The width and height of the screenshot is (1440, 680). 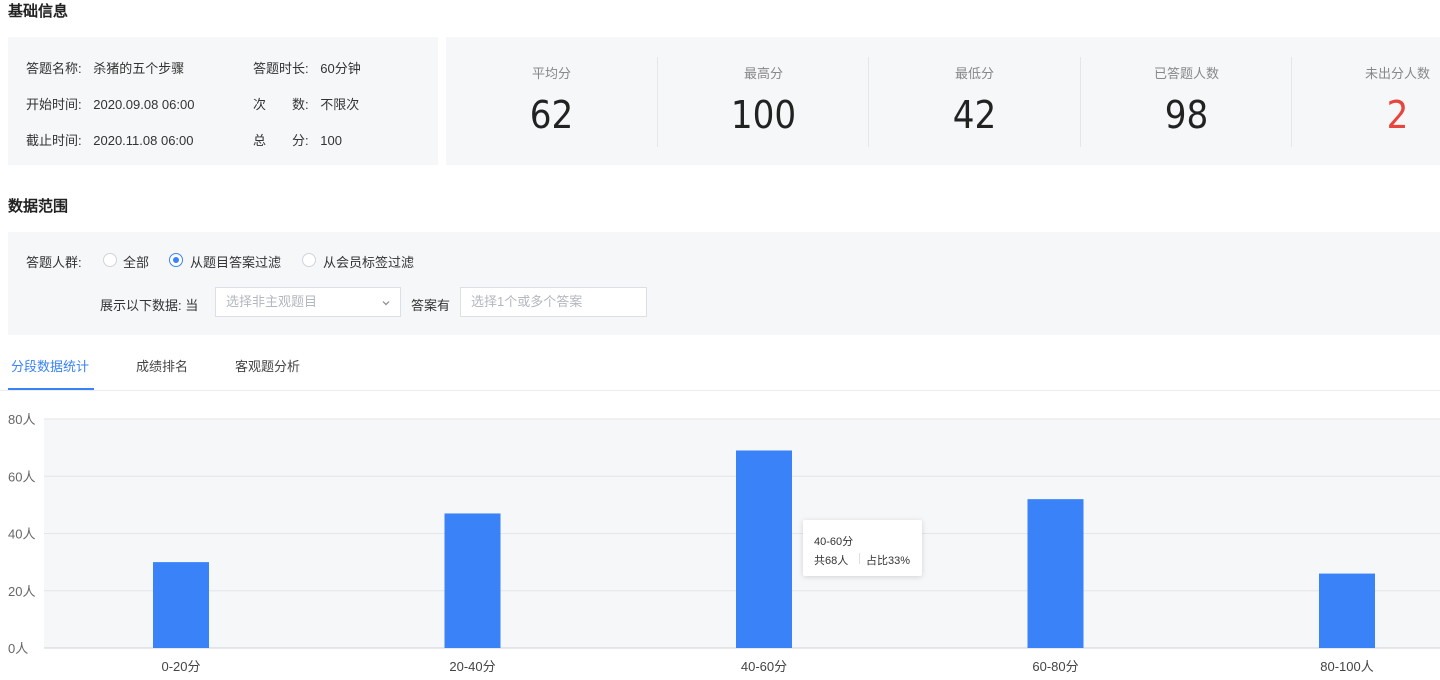 I want to click on stat-label: 已答题人数, so click(x=1186, y=73).